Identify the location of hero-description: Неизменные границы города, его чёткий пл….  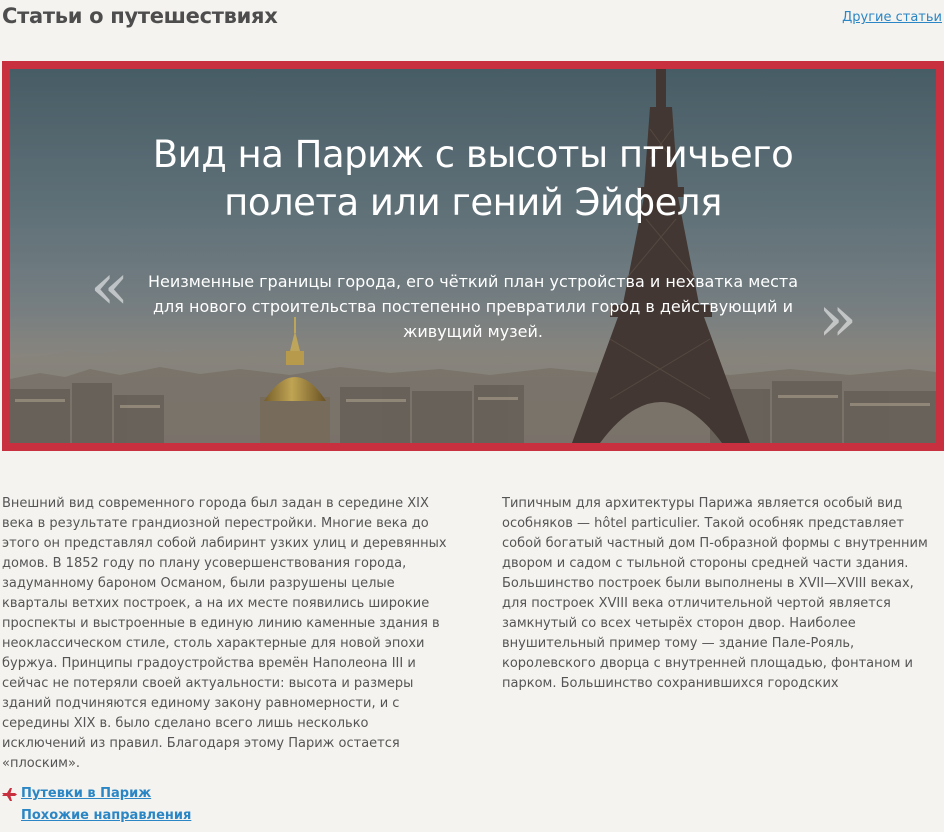
(473, 306).